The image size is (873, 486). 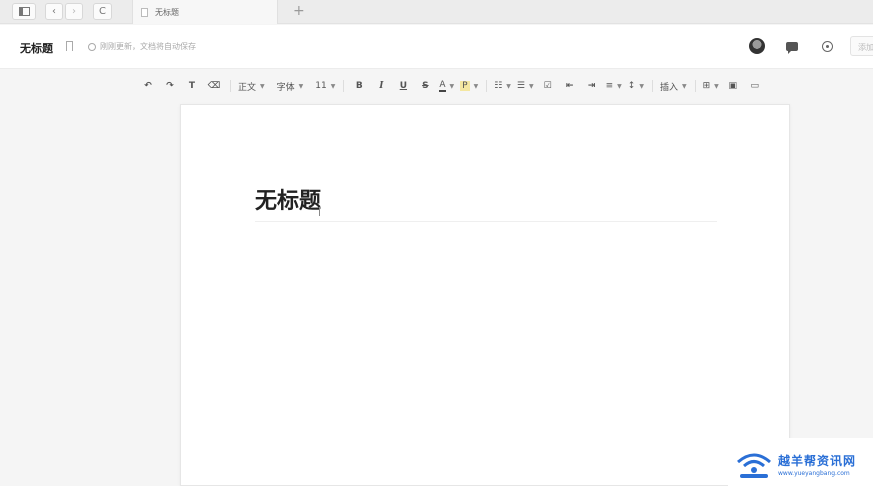 I want to click on format-painter-button: T, so click(x=192, y=86).